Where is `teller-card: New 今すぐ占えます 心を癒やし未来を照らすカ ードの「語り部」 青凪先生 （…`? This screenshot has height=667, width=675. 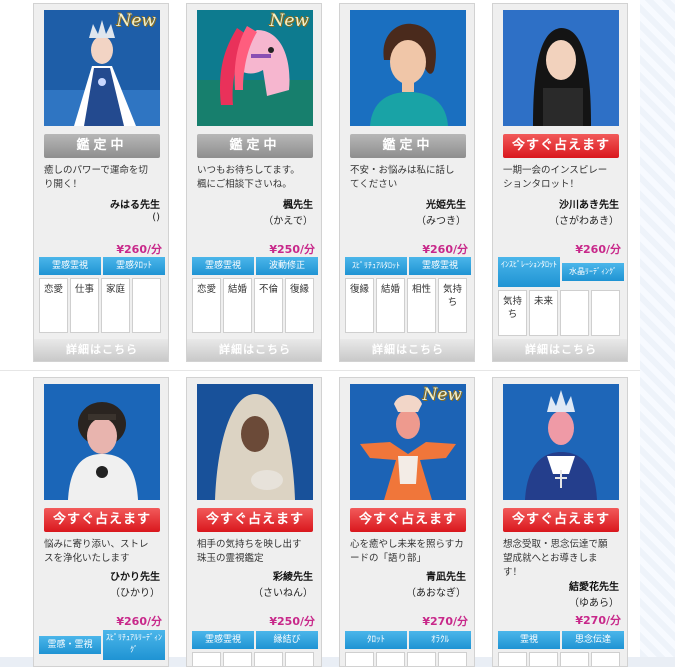 teller-card: New 今すぐ占えます 心を癒やし未来を照らすカ ードの「語り部」 青凪先生 （… is located at coordinates (407, 522).